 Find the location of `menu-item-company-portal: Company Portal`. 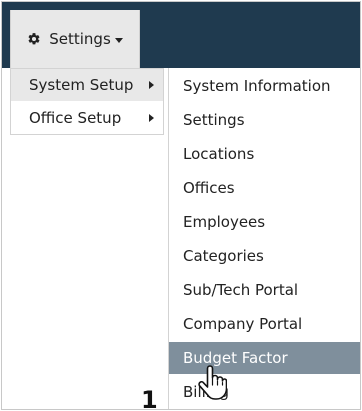

menu-item-company-portal: Company Portal is located at coordinates (264, 324).